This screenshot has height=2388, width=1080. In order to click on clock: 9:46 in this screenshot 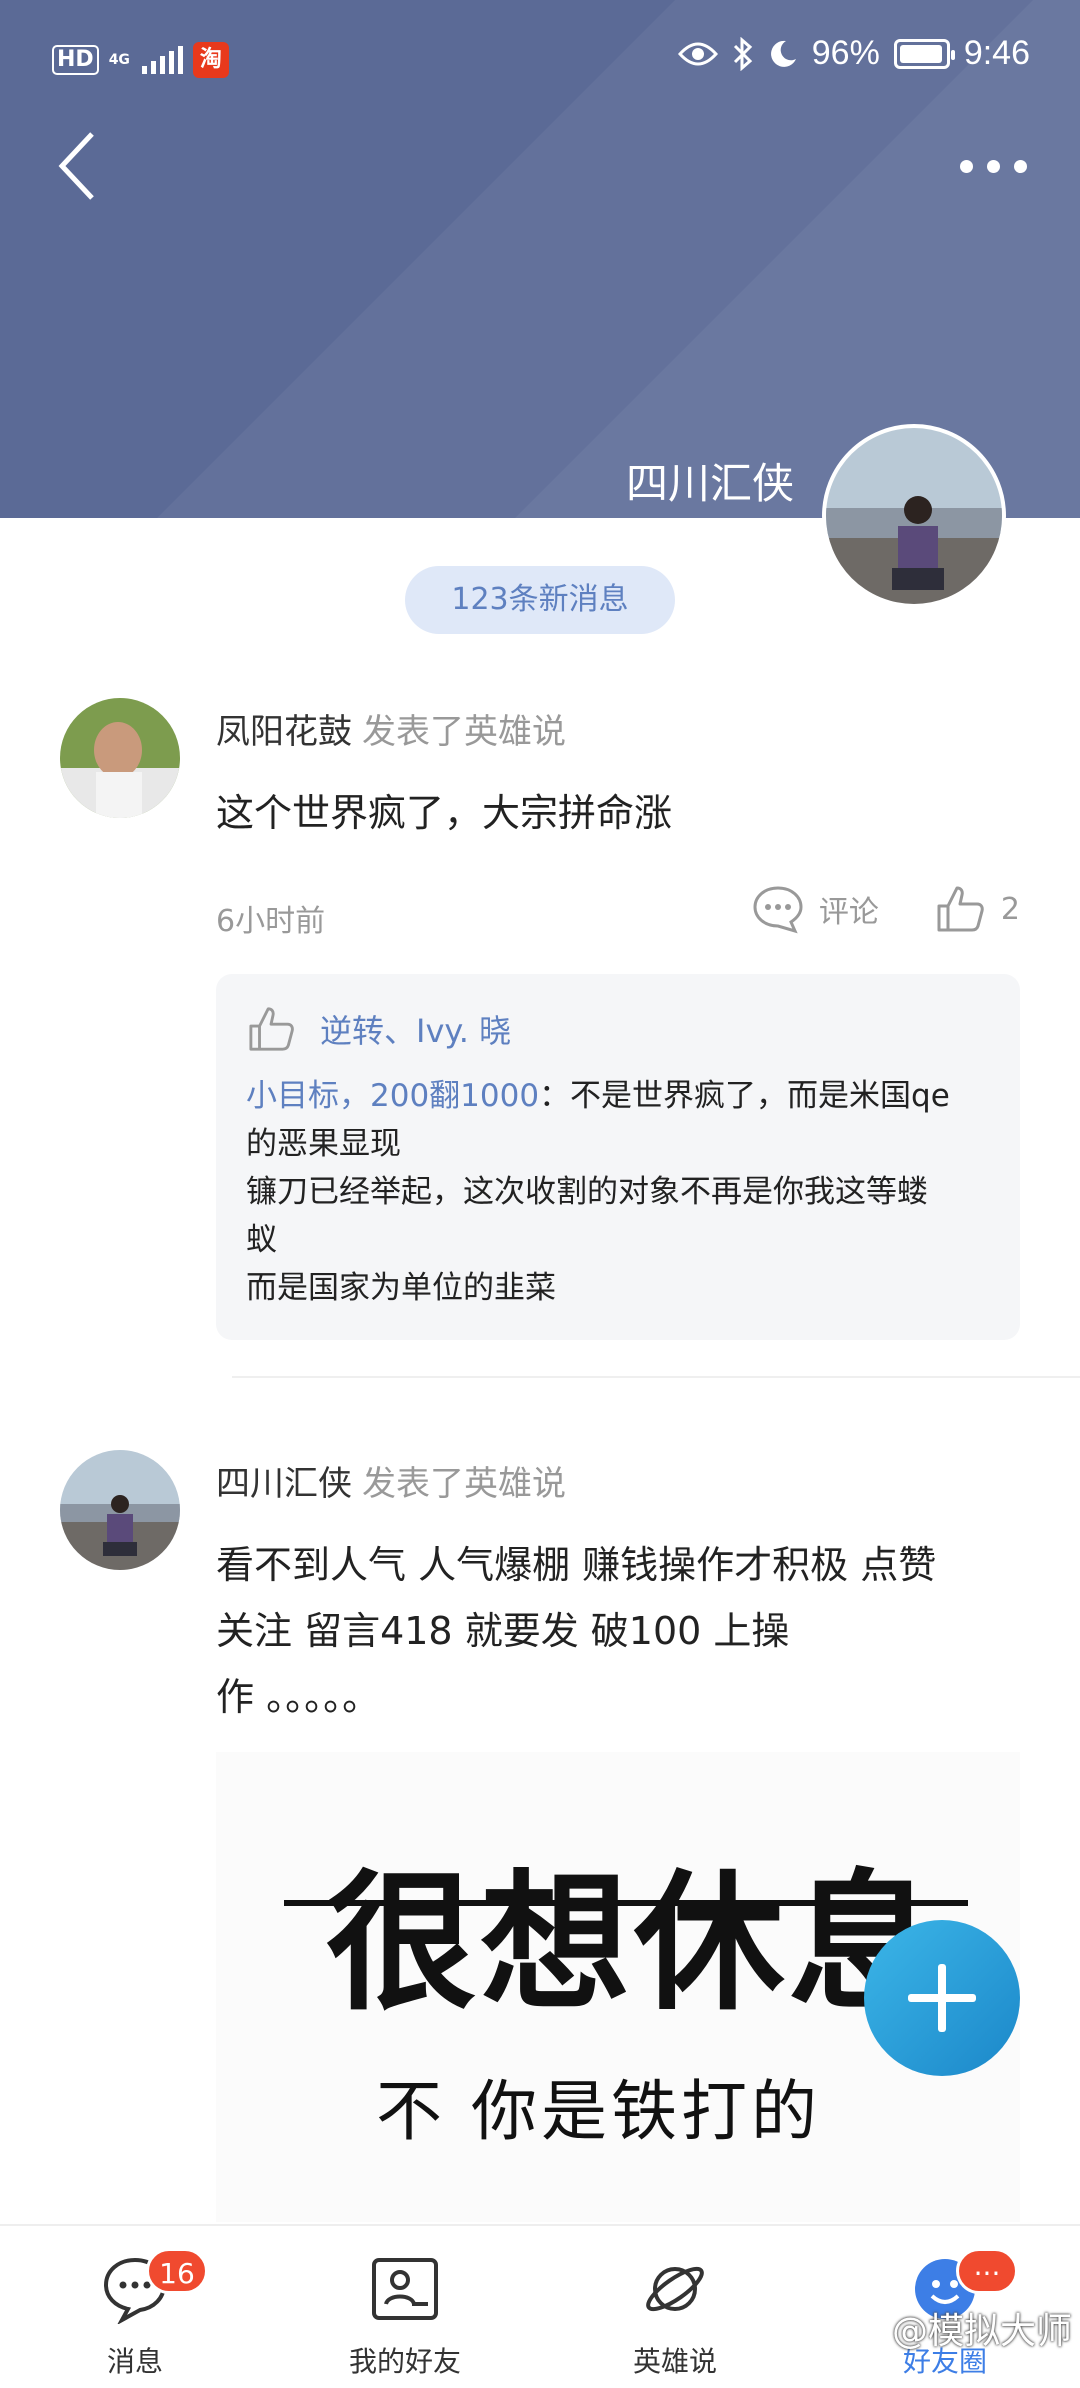, I will do `click(996, 53)`.